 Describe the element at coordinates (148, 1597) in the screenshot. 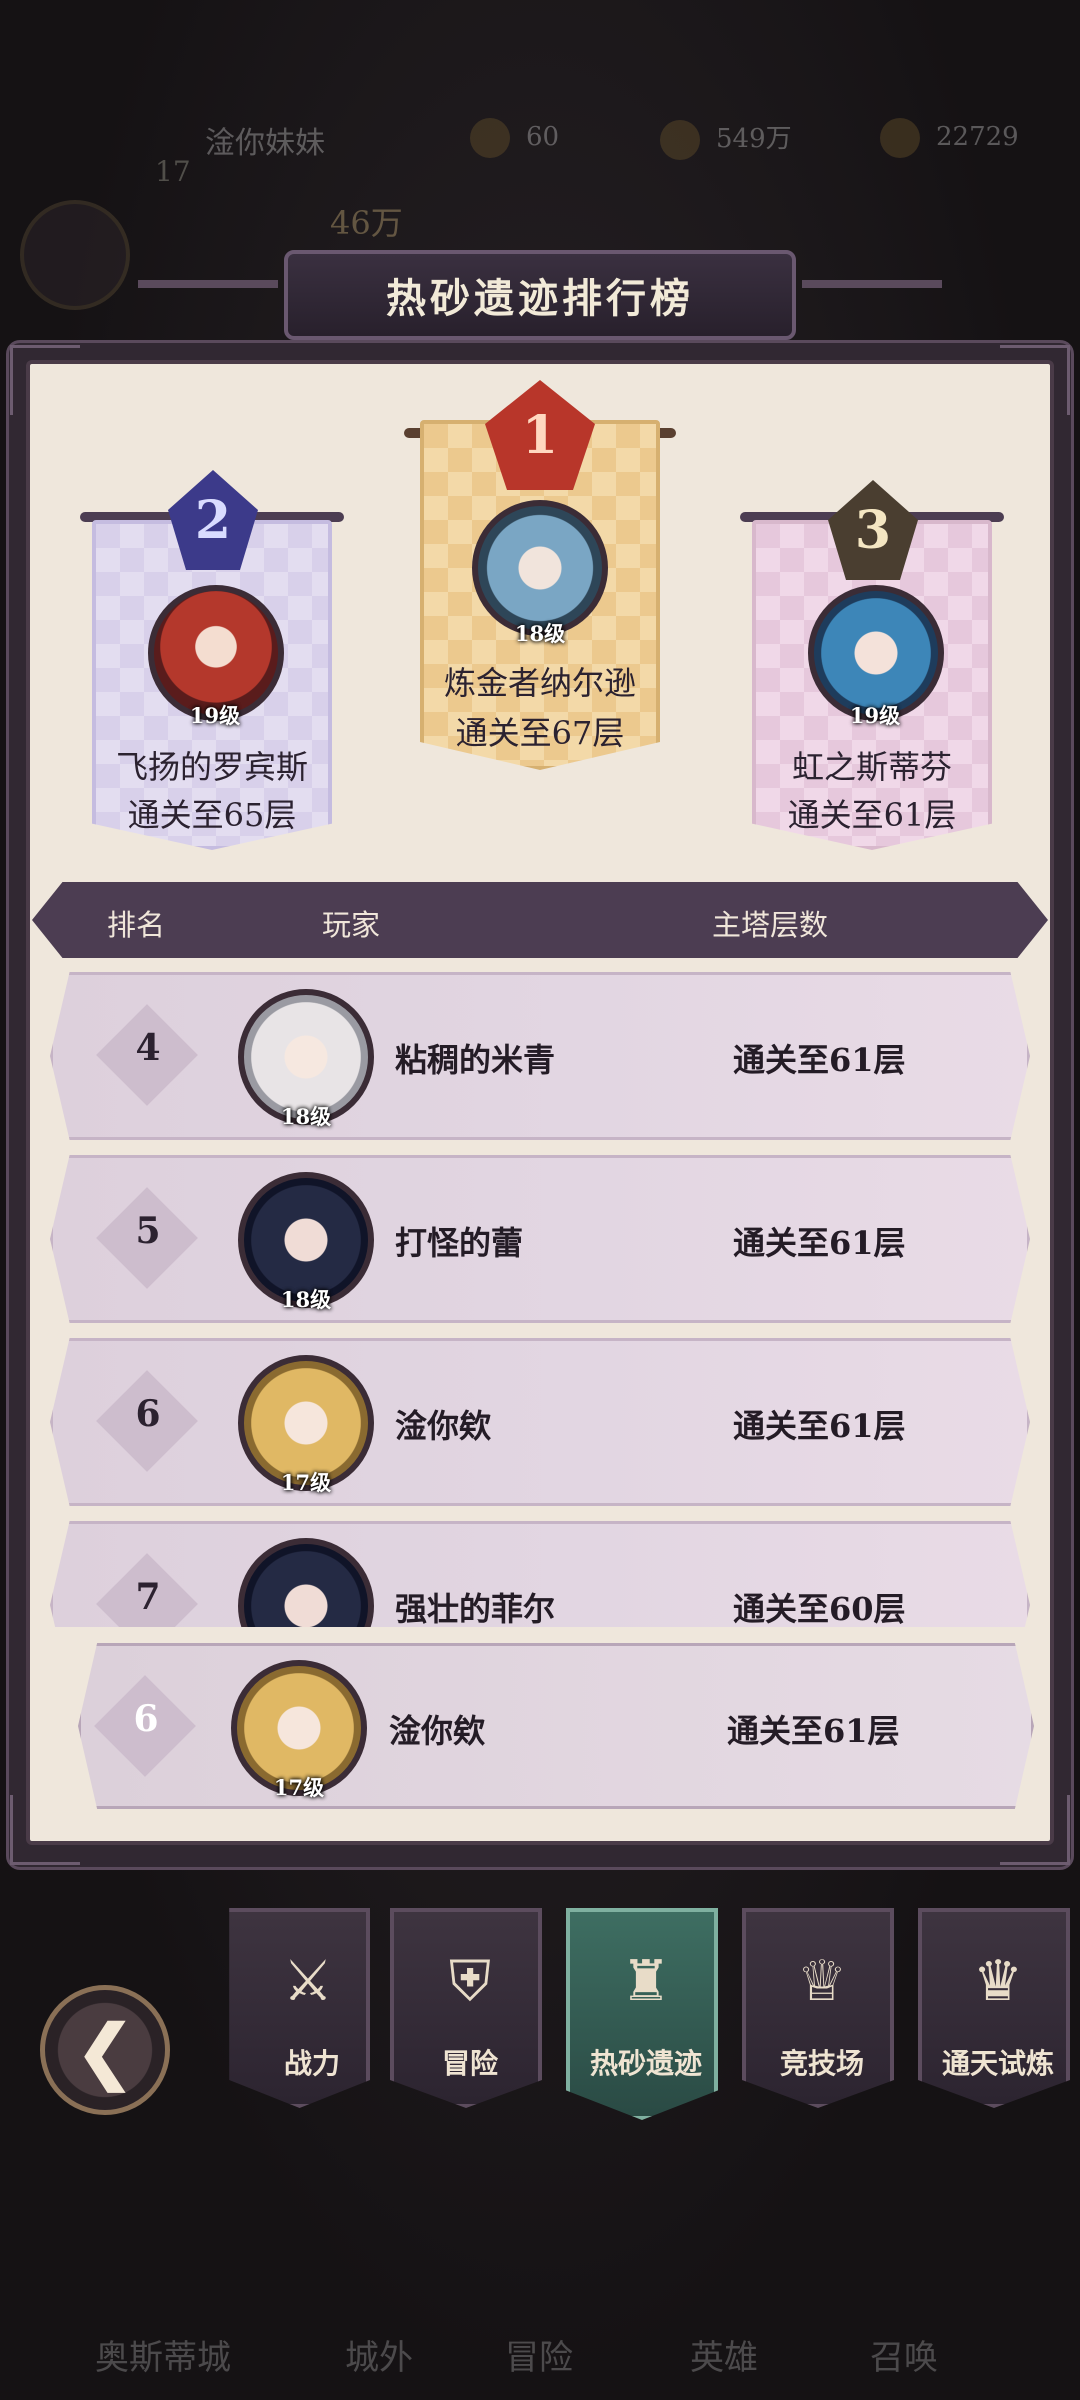

I see `row-rank: 7` at that location.